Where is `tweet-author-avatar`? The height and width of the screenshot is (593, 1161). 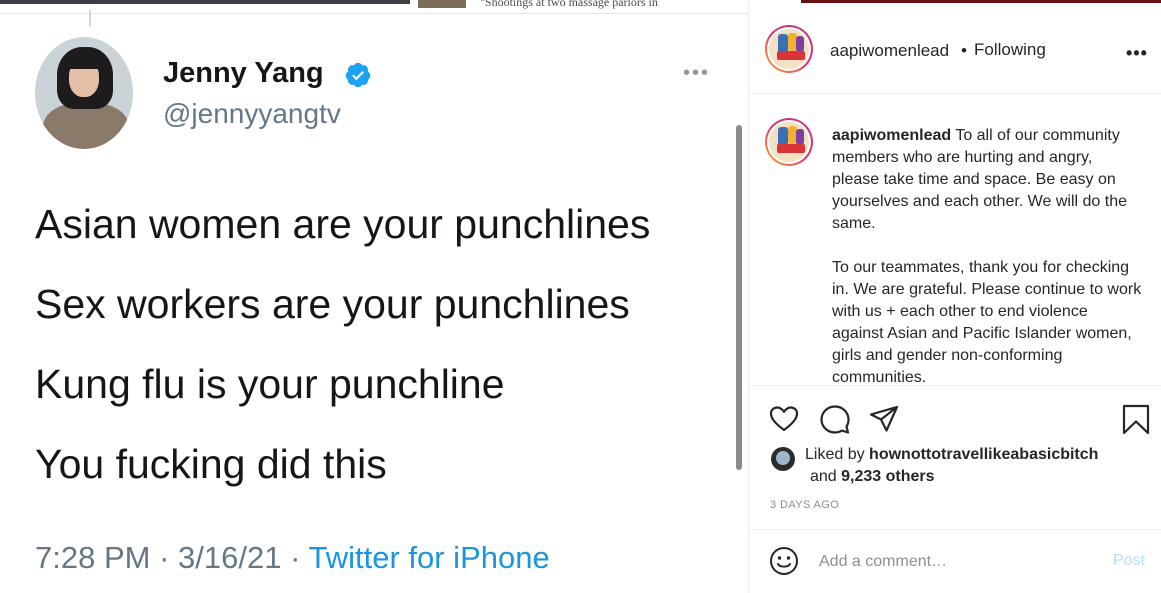
tweet-author-avatar is located at coordinates (84, 93).